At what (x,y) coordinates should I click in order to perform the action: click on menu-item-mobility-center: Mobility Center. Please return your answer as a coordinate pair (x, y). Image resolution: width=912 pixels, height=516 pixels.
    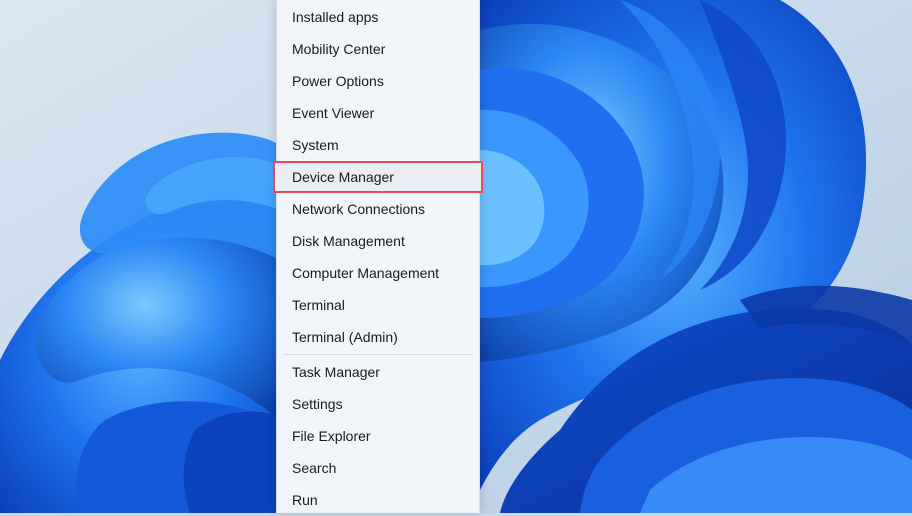
    Looking at the image, I should click on (378, 49).